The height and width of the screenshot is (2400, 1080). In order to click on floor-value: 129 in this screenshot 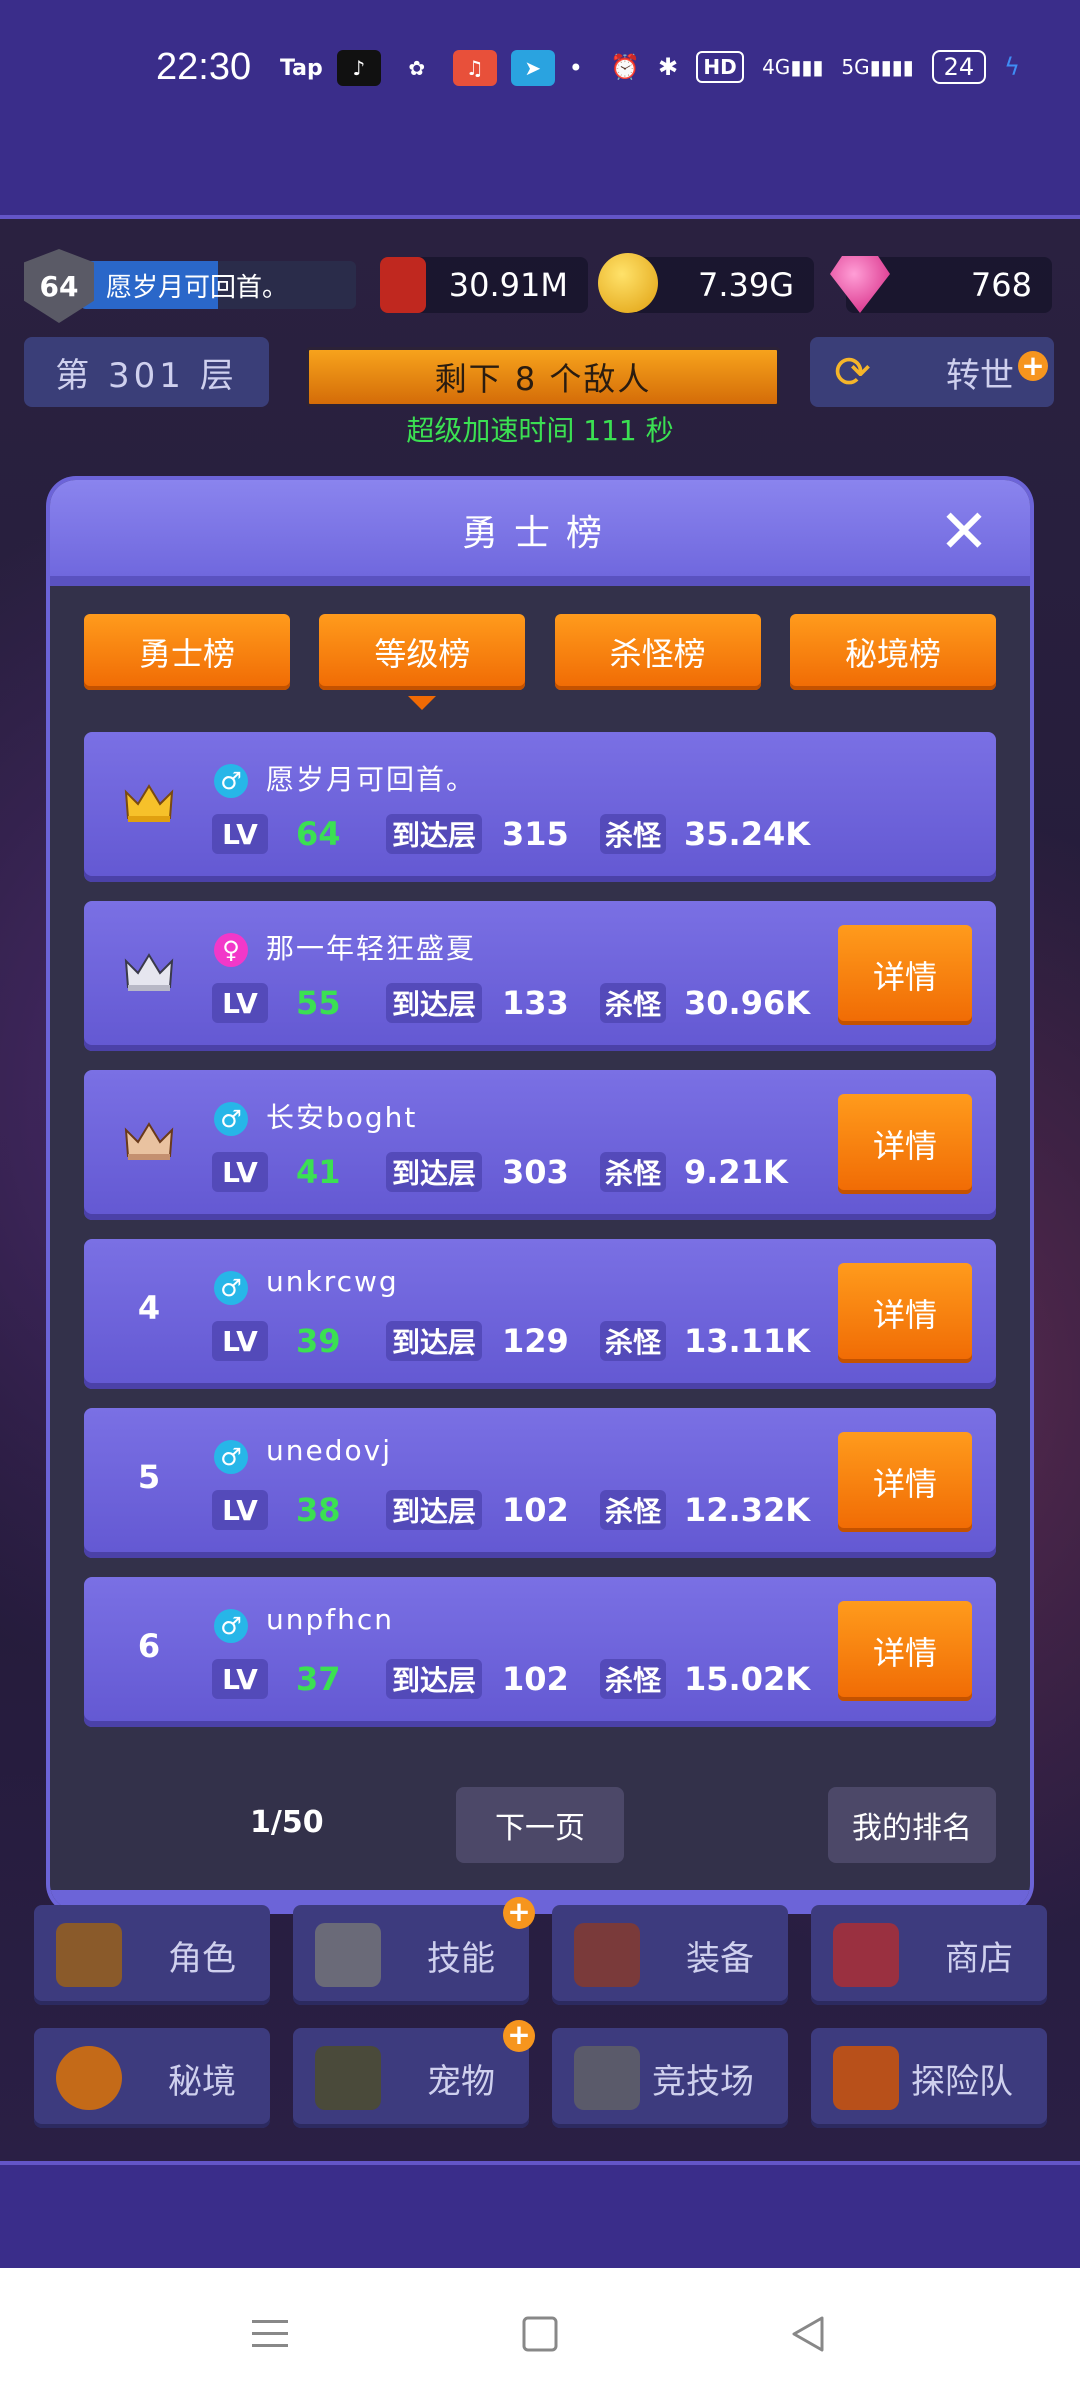, I will do `click(535, 1341)`.